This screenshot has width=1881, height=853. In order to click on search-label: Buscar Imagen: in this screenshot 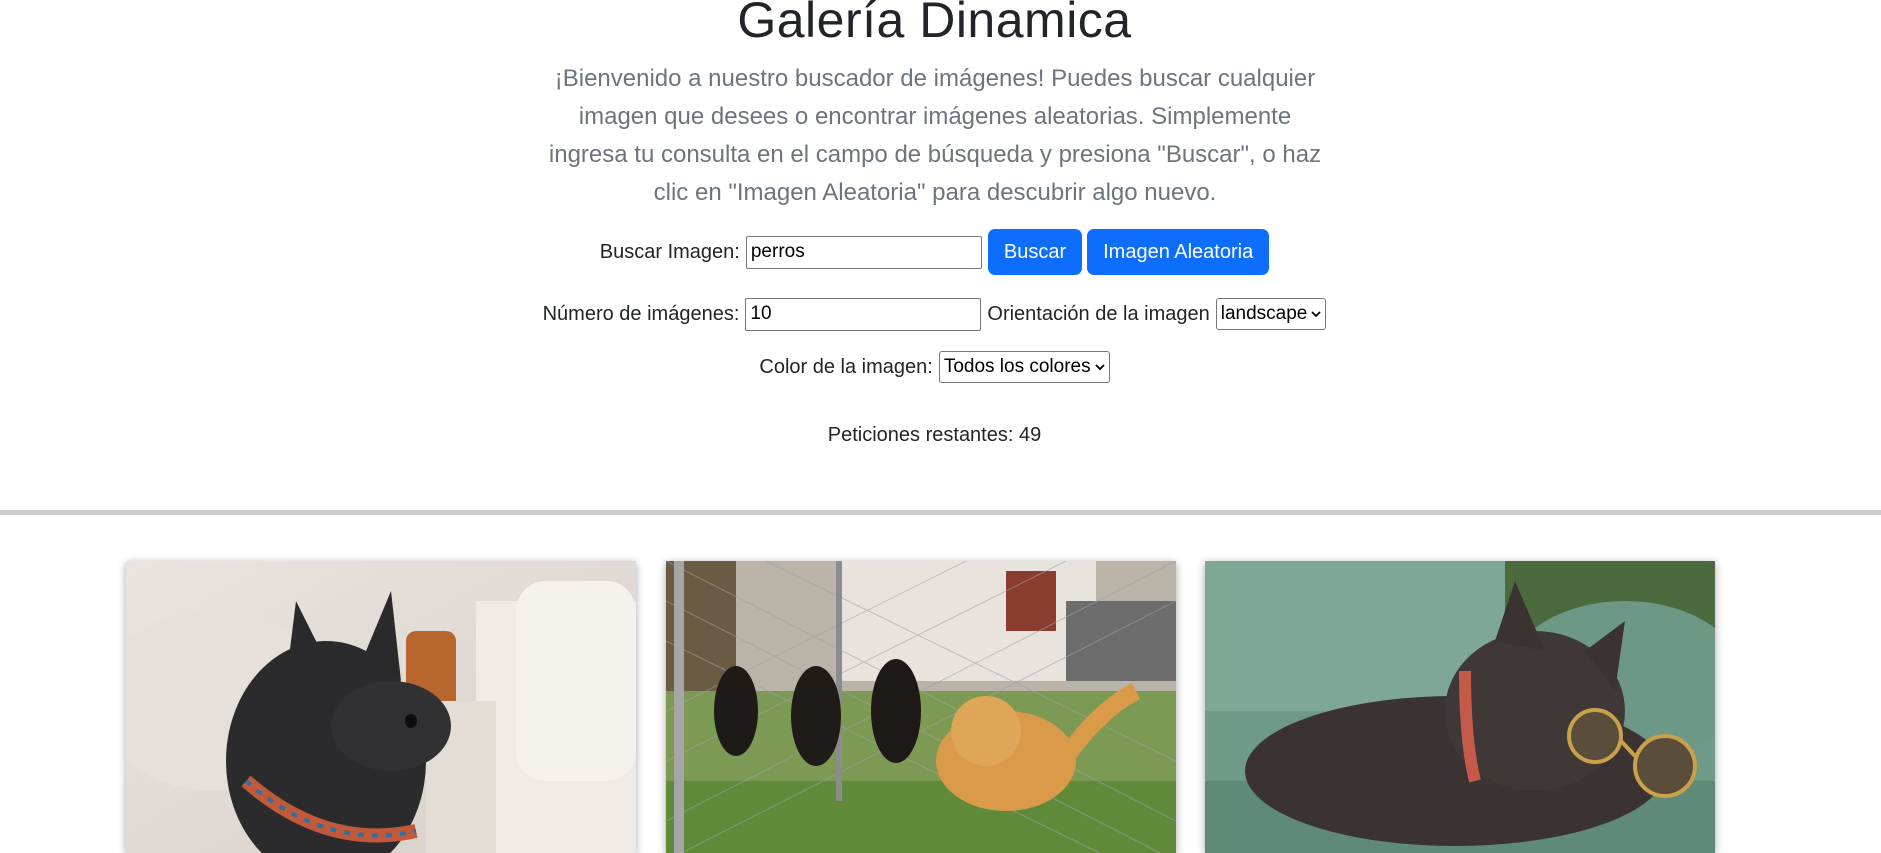, I will do `click(669, 251)`.